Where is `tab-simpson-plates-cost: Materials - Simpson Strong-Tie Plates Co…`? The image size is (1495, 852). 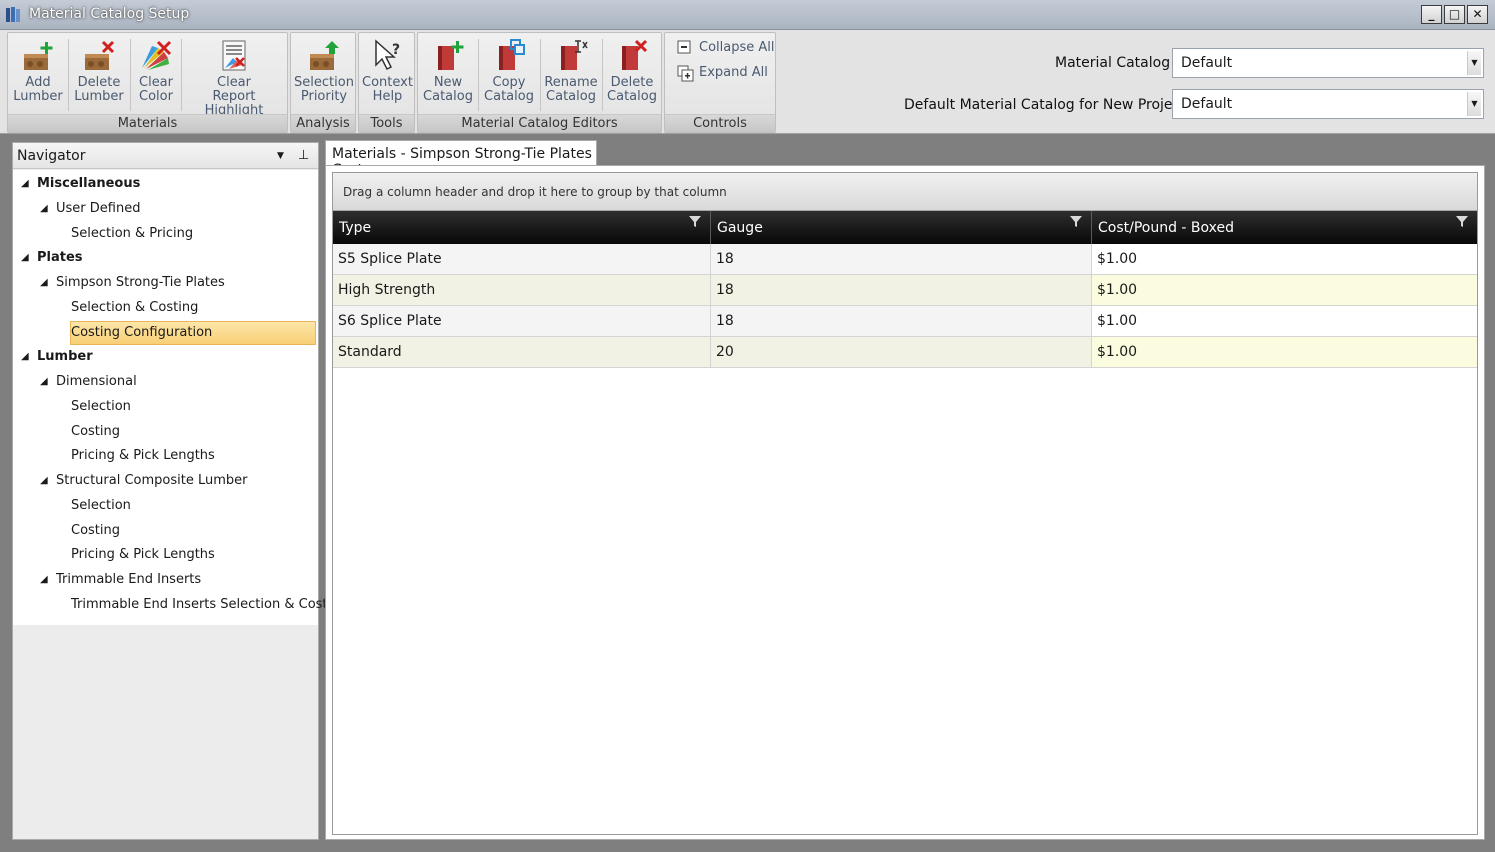 tab-simpson-plates-cost: Materials - Simpson Strong-Tie Plates Co… is located at coordinates (461, 159).